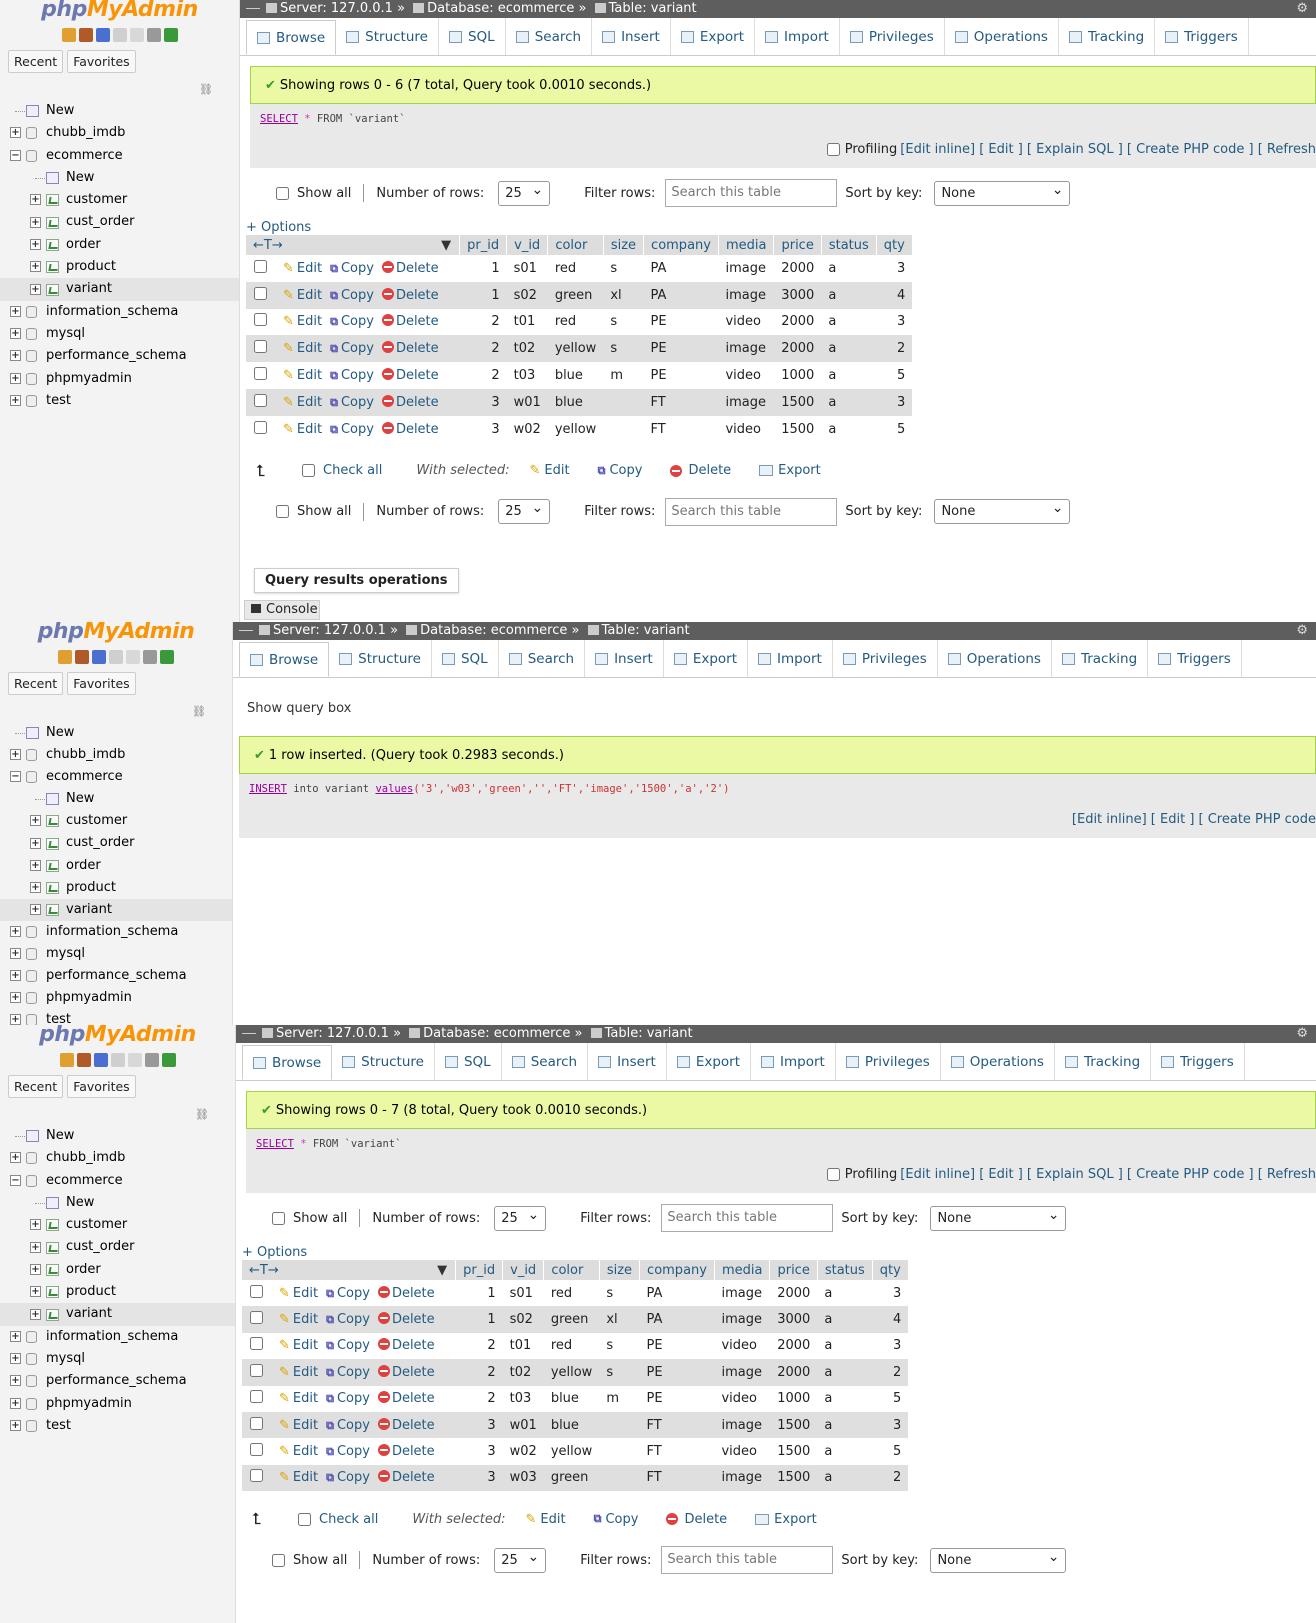  What do you see at coordinates (101, 683) in the screenshot?
I see `favorites-tab: Favorites` at bounding box center [101, 683].